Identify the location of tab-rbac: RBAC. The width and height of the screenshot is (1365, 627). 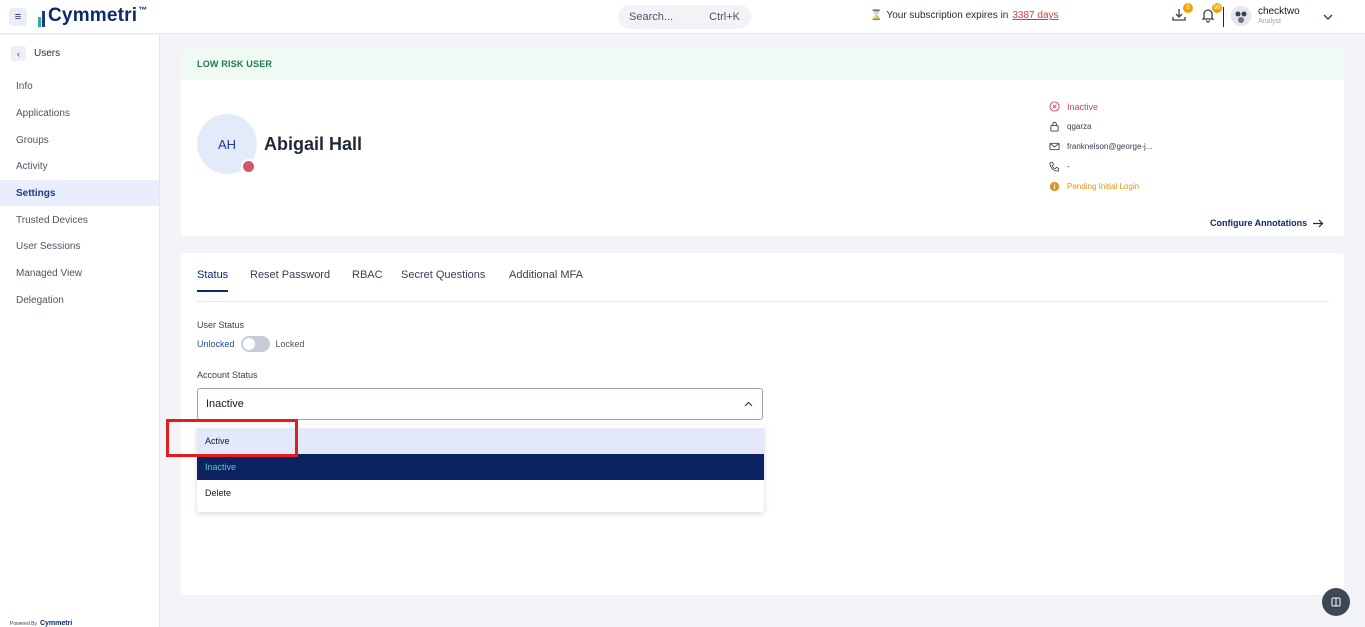
(367, 279).